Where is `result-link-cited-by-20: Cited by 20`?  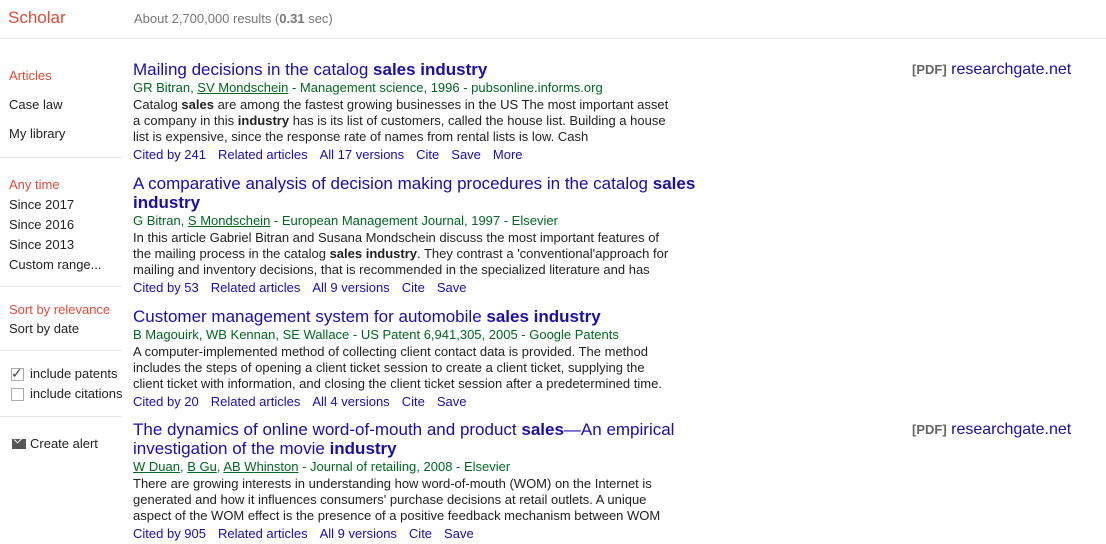
result-link-cited-by-20: Cited by 20 is located at coordinates (166, 401).